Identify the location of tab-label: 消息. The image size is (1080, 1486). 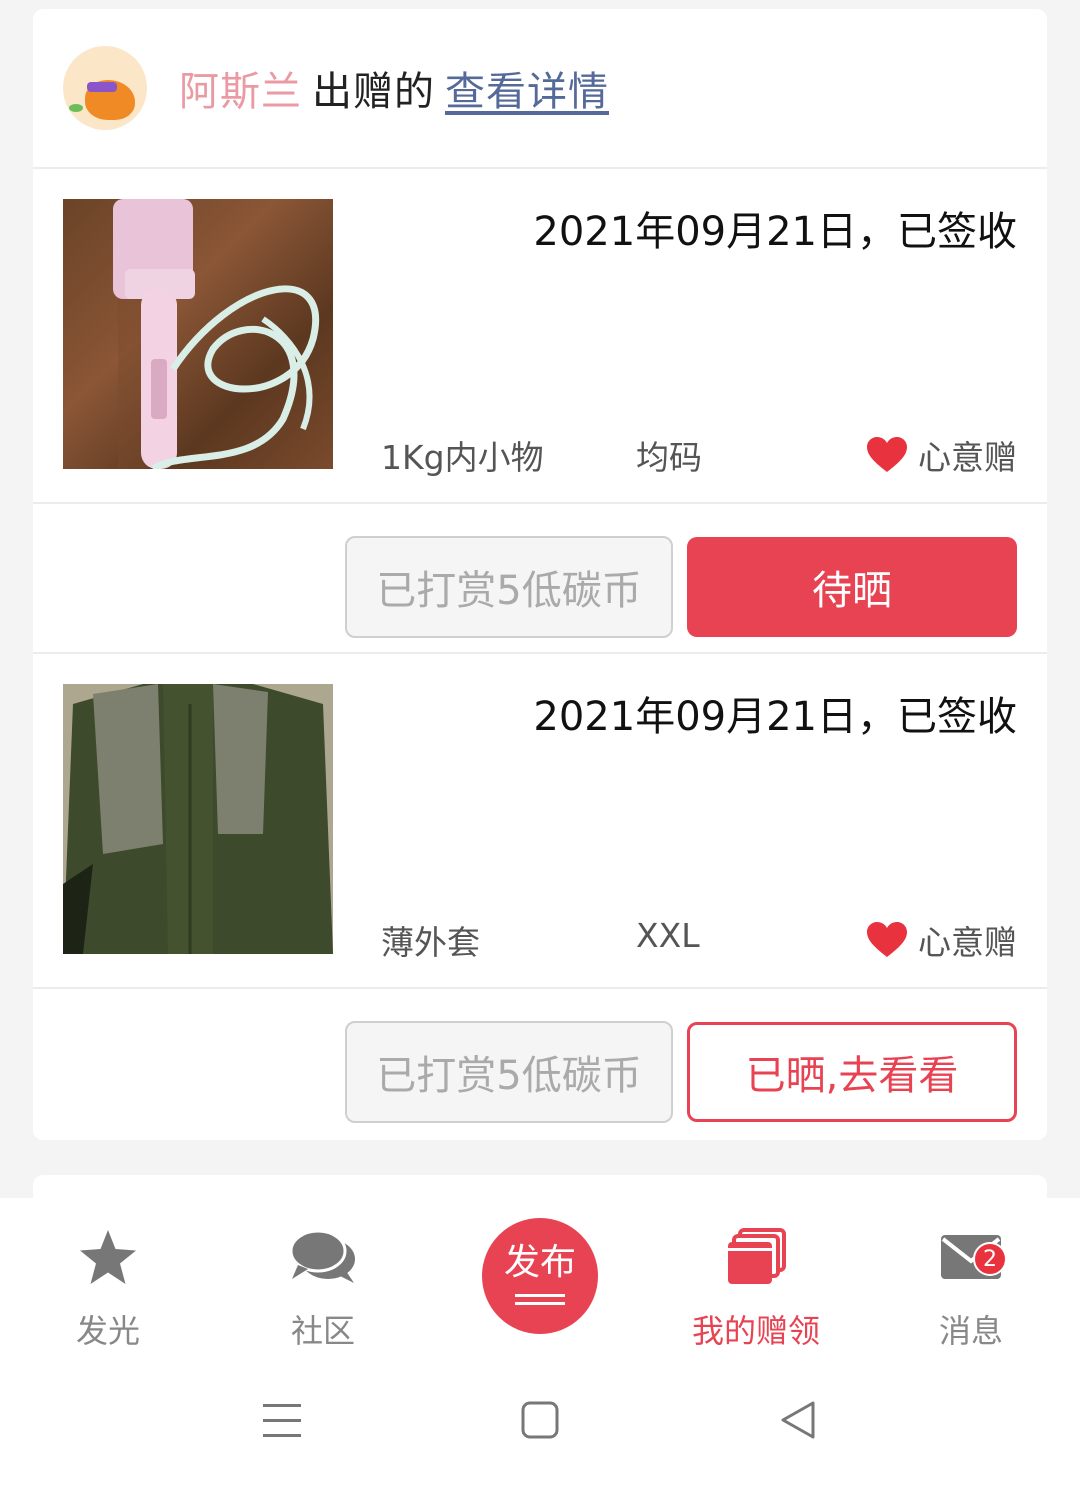
(970, 1331).